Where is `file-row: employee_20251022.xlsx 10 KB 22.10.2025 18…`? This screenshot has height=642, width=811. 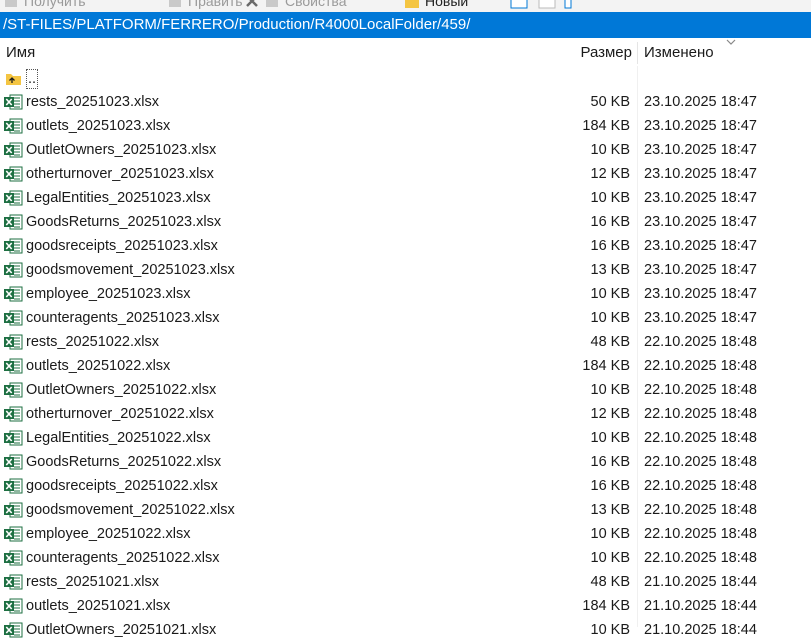 file-row: employee_20251022.xlsx 10 KB 22.10.2025 18… is located at coordinates (405, 534).